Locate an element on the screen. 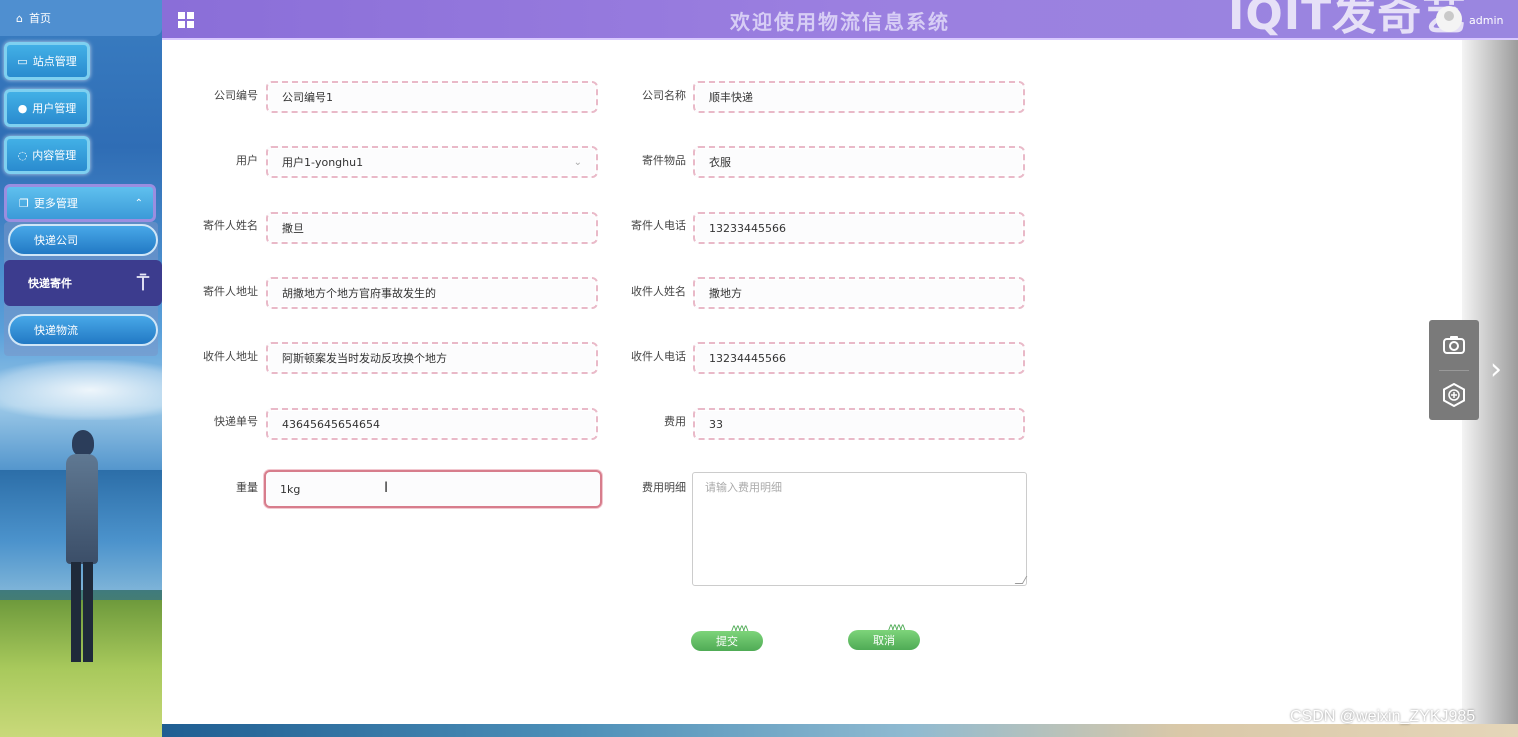 This screenshot has width=1518, height=737. fee-input: 33 is located at coordinates (859, 424).